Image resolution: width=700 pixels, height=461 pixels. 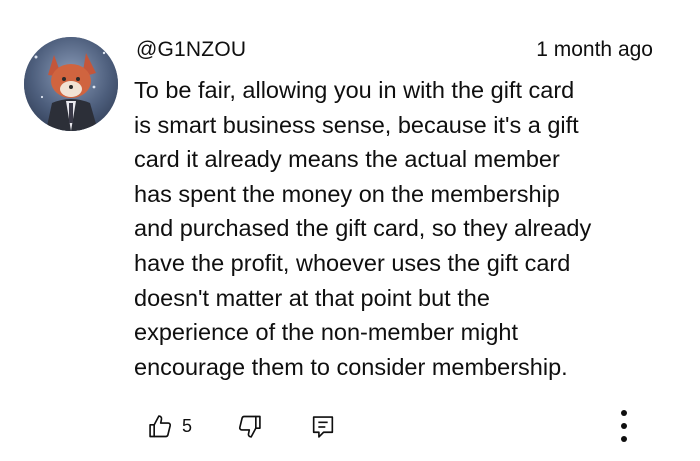 What do you see at coordinates (160, 426) in the screenshot?
I see `thumbs-up-icon` at bounding box center [160, 426].